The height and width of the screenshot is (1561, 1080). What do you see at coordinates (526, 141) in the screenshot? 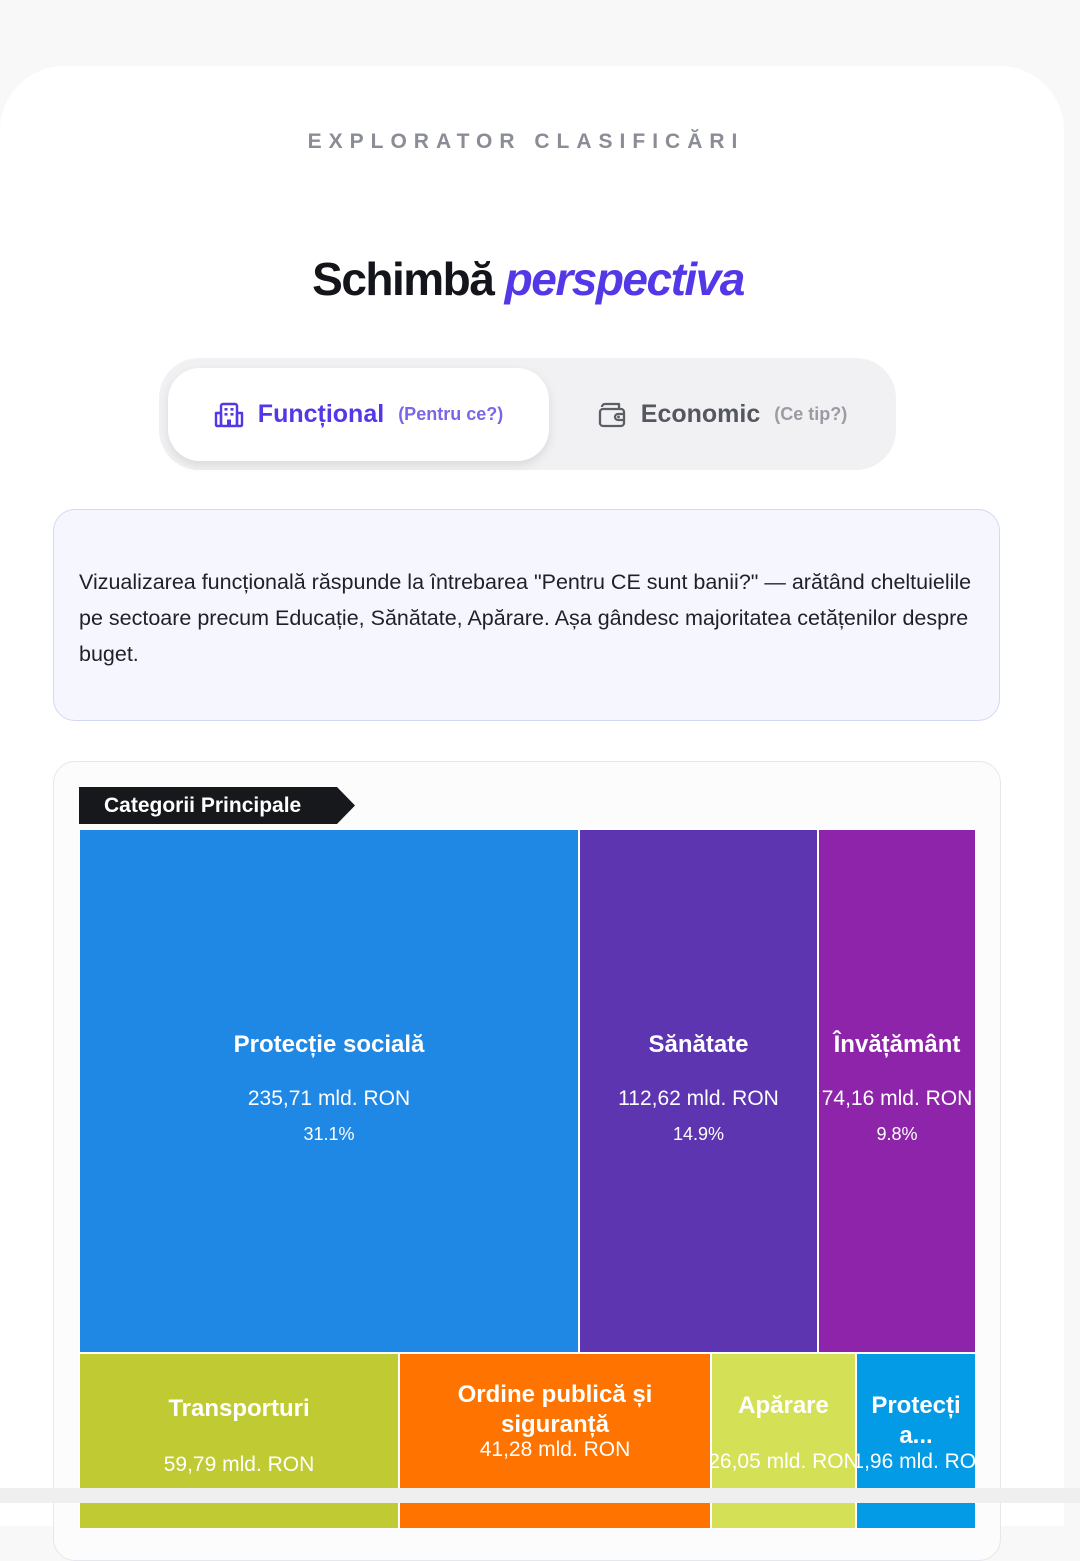
I see `section-eyebrow: EXPLORATOR CLASIFICĂRI` at bounding box center [526, 141].